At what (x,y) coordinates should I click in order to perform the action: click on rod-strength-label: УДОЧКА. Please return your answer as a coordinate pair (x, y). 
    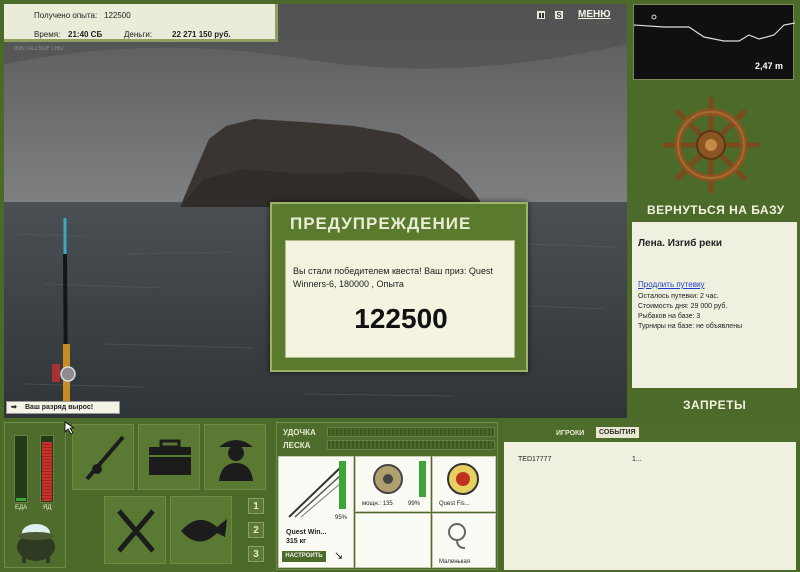
    Looking at the image, I should click on (299, 432).